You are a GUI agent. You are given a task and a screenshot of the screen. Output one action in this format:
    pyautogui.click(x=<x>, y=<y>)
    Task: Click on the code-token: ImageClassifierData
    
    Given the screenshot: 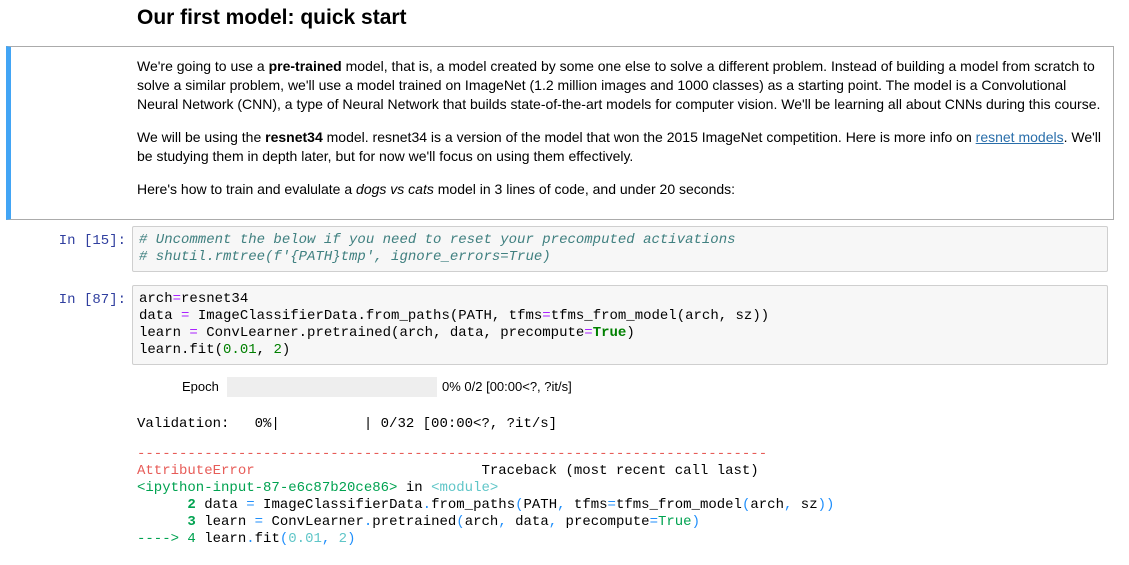 What is the action you would take?
    pyautogui.click(x=338, y=505)
    